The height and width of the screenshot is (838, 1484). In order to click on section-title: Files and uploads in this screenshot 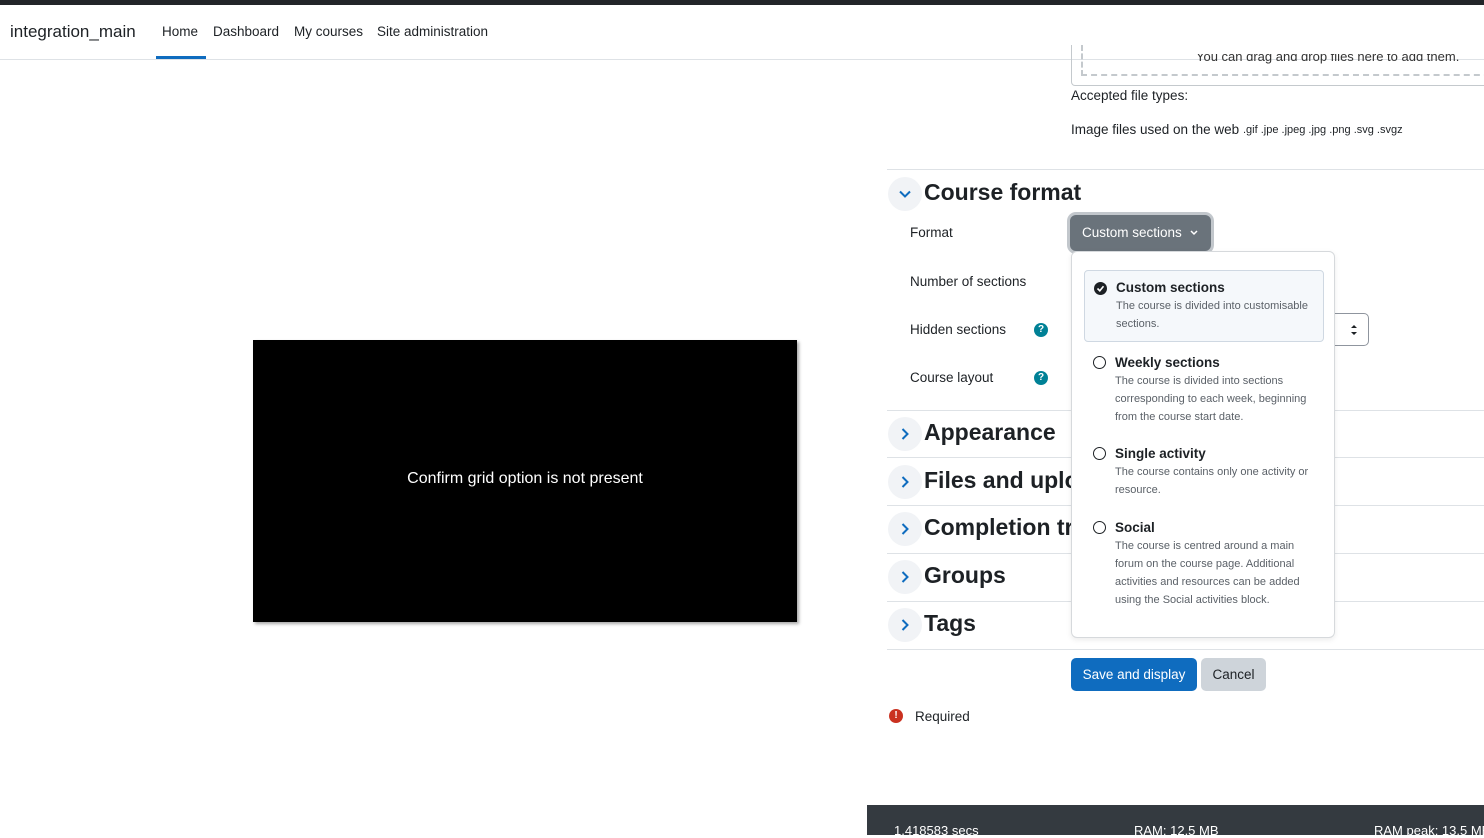, I will do `click(997, 480)`.